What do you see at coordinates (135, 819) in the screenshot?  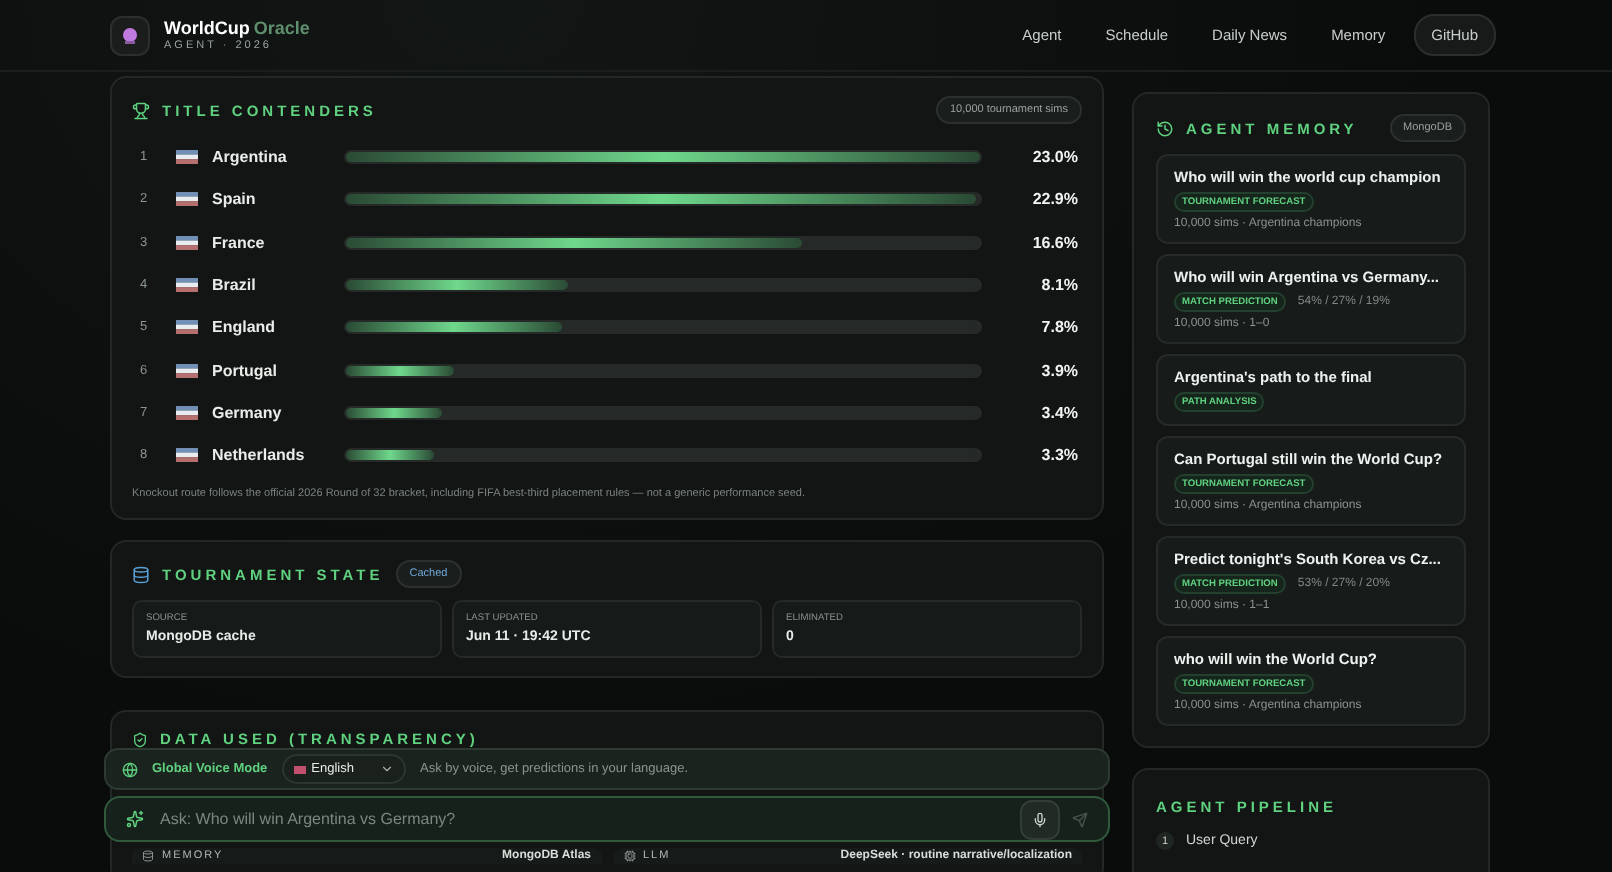 I see `sparkles-icon` at bounding box center [135, 819].